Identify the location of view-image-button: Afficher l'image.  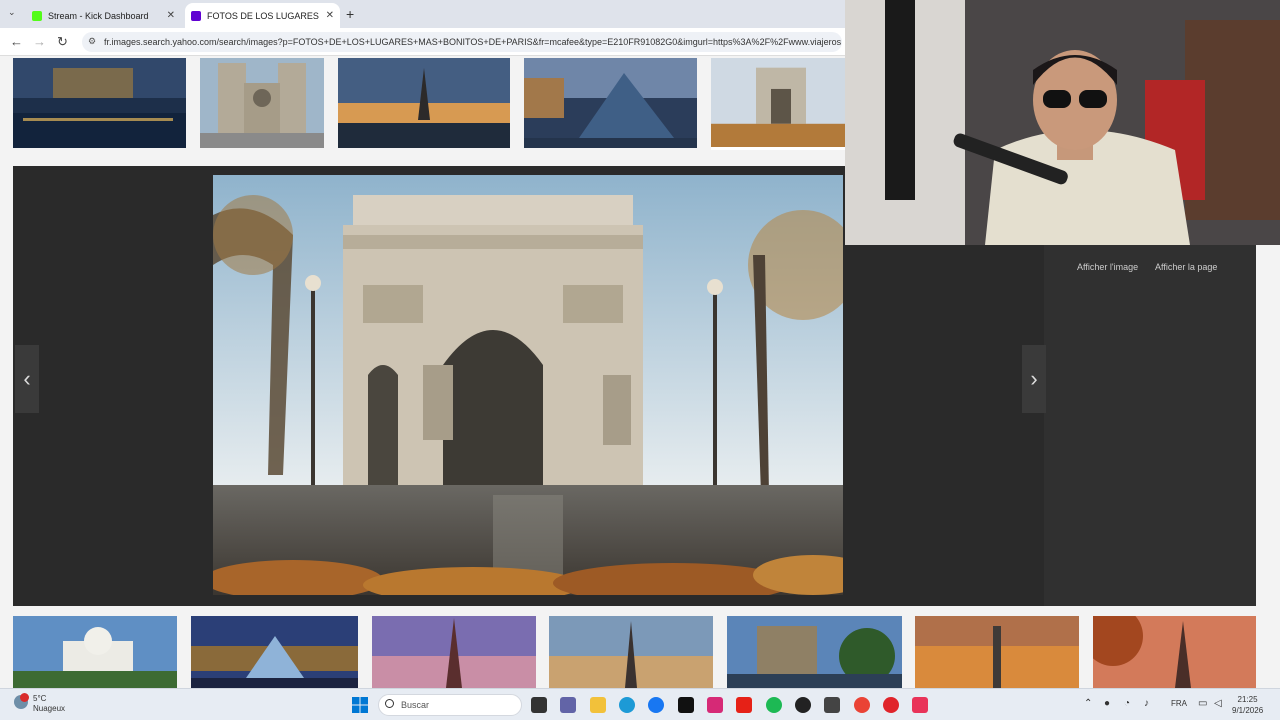
(1107, 269).